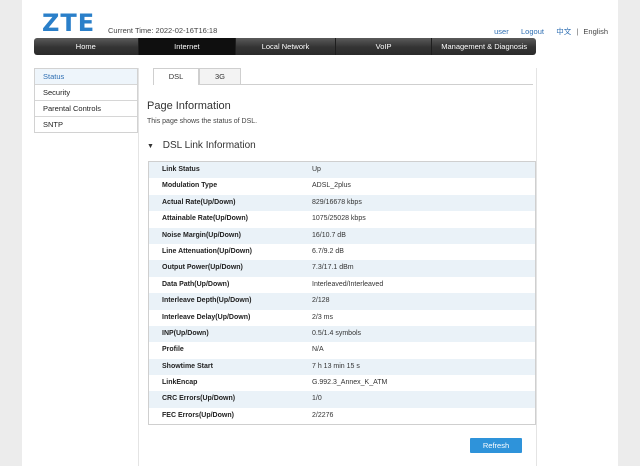  I want to click on section-title: DSL Link Information, so click(209, 145).